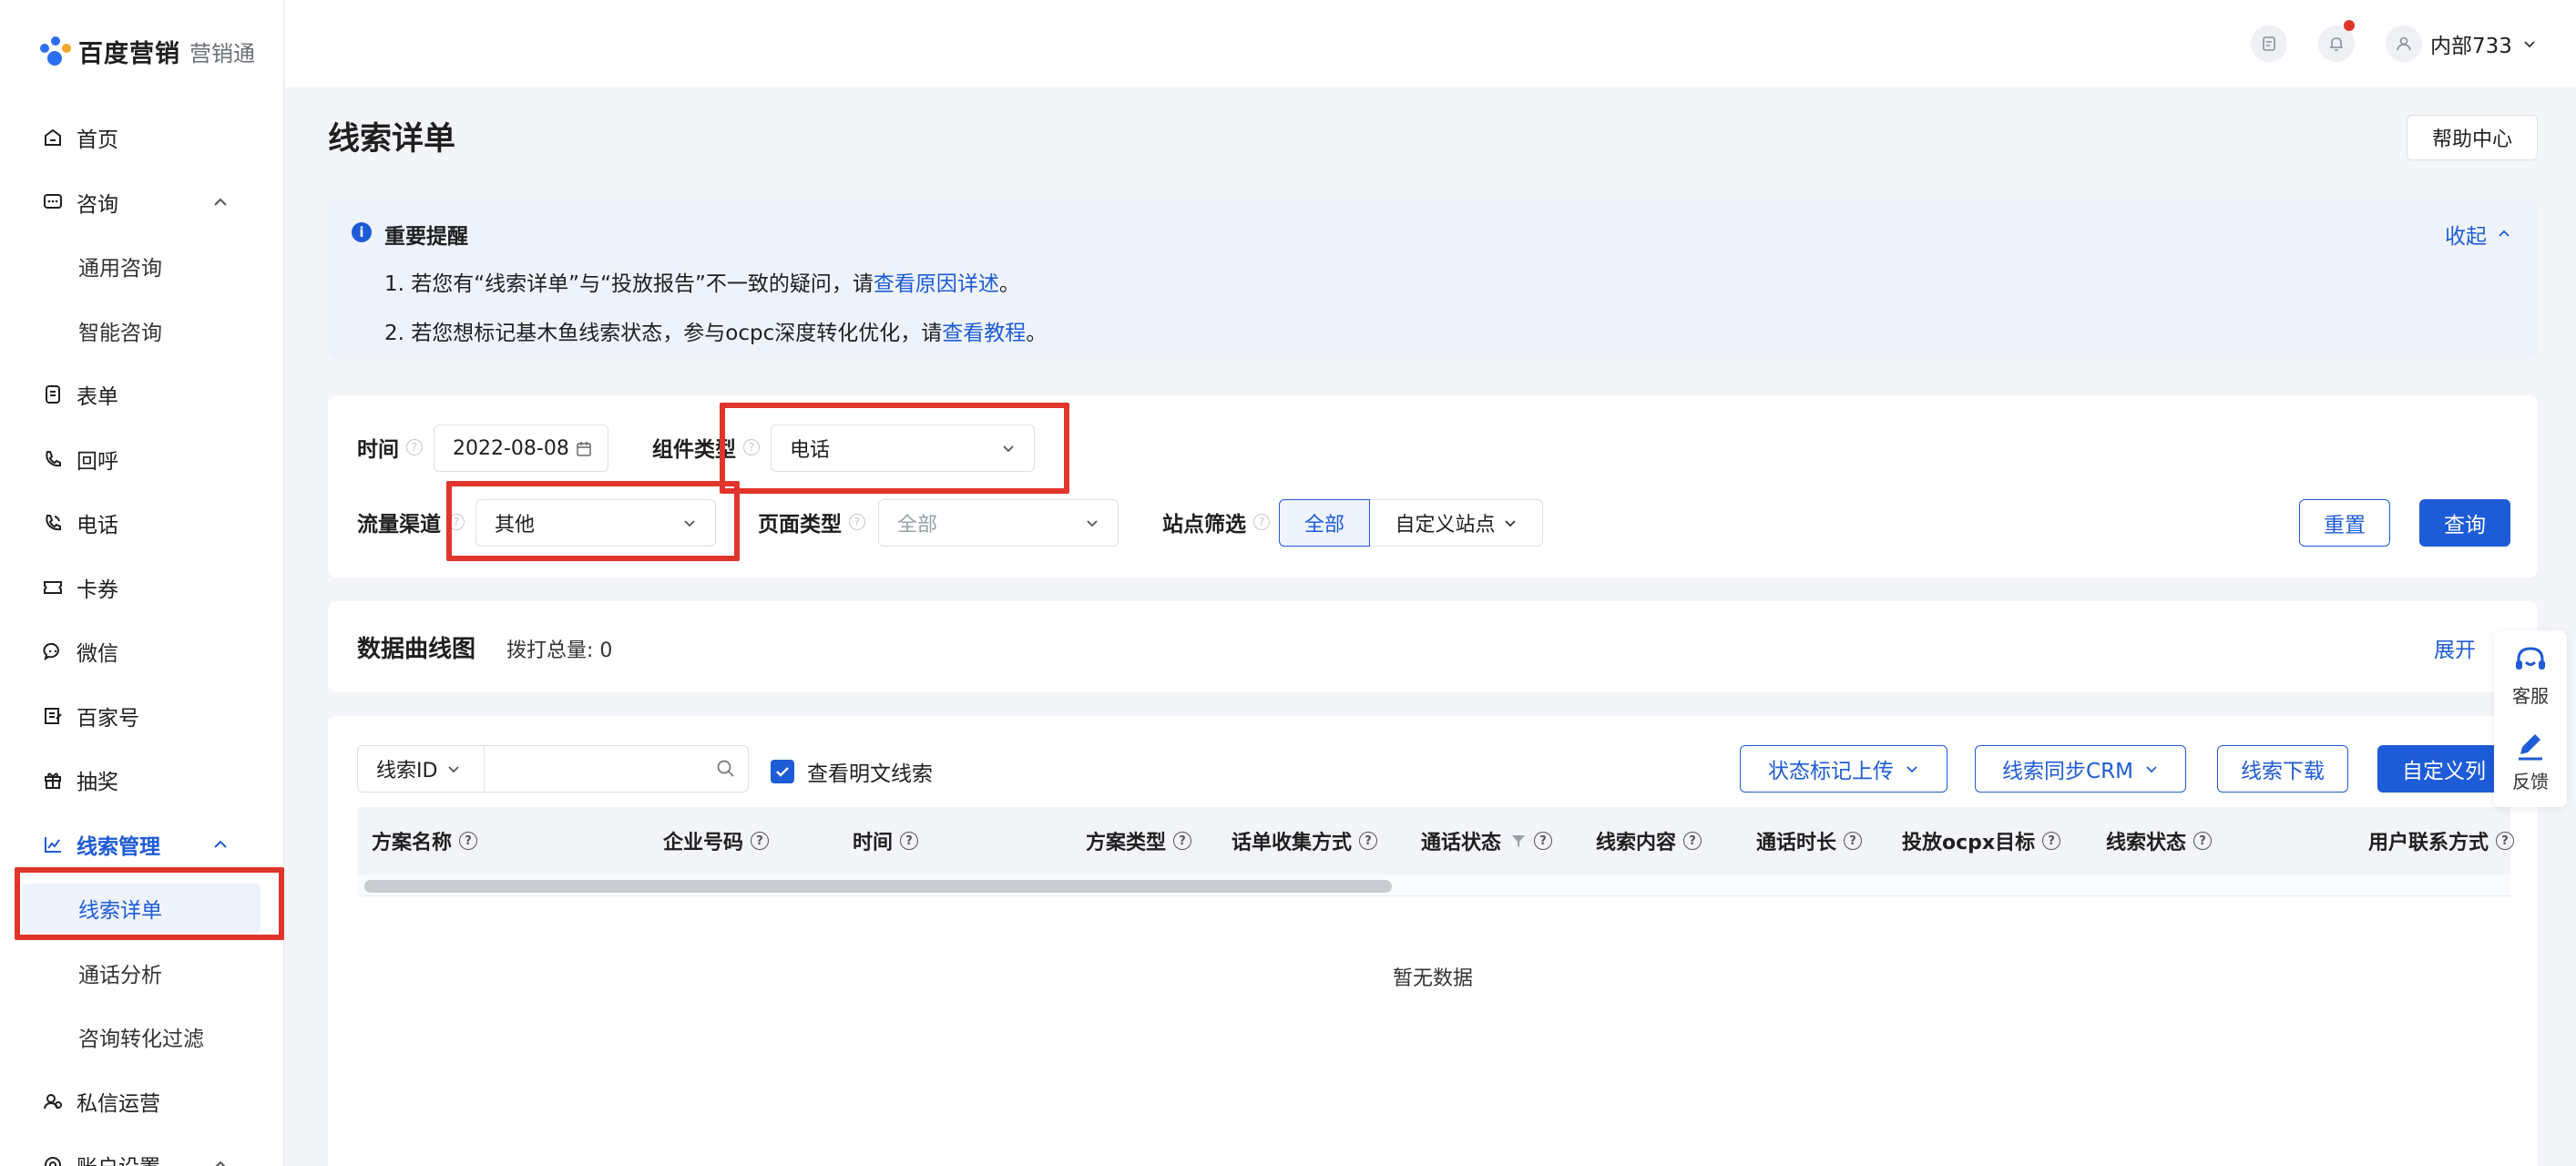 The height and width of the screenshot is (1166, 2576). What do you see at coordinates (120, 333) in the screenshot?
I see `sidebar-item-label: 智能咨询` at bounding box center [120, 333].